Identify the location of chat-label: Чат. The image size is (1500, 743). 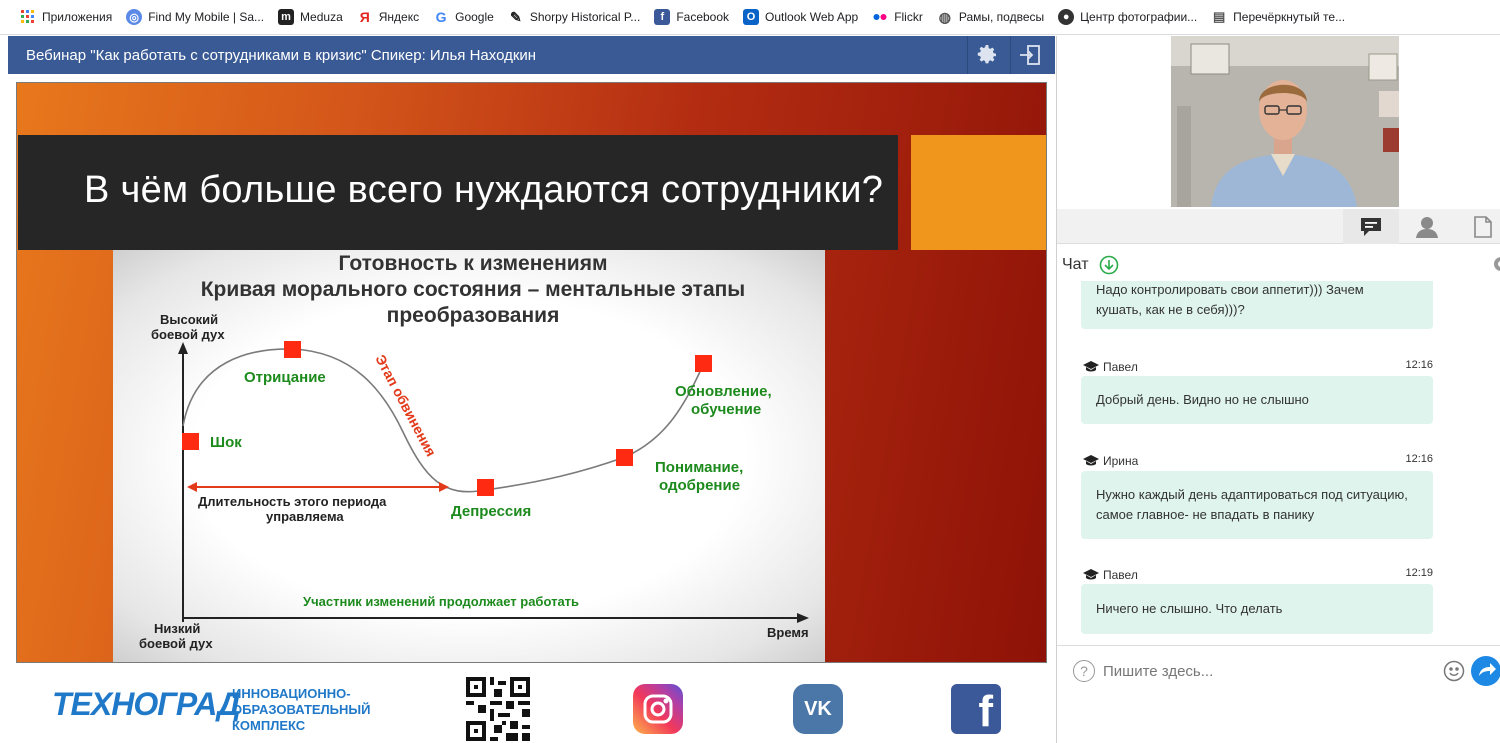
(1075, 264).